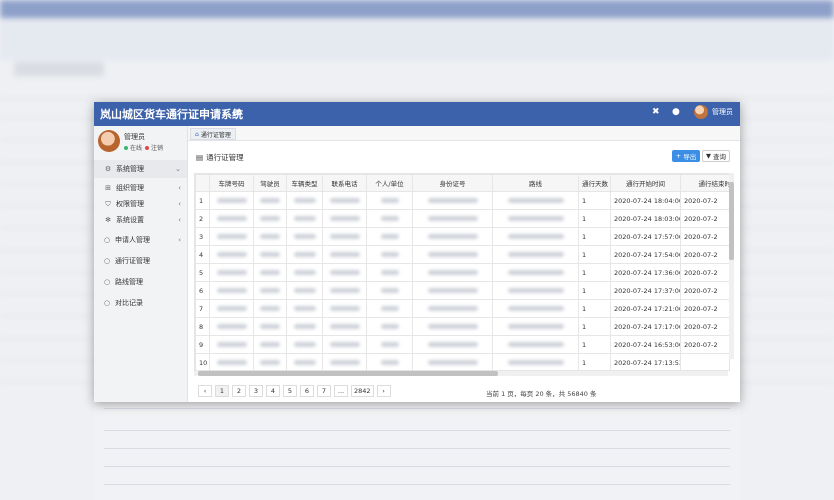 This screenshot has height=500, width=834. Describe the element at coordinates (656, 112) in the screenshot. I see `expand-icon: ✖` at that location.